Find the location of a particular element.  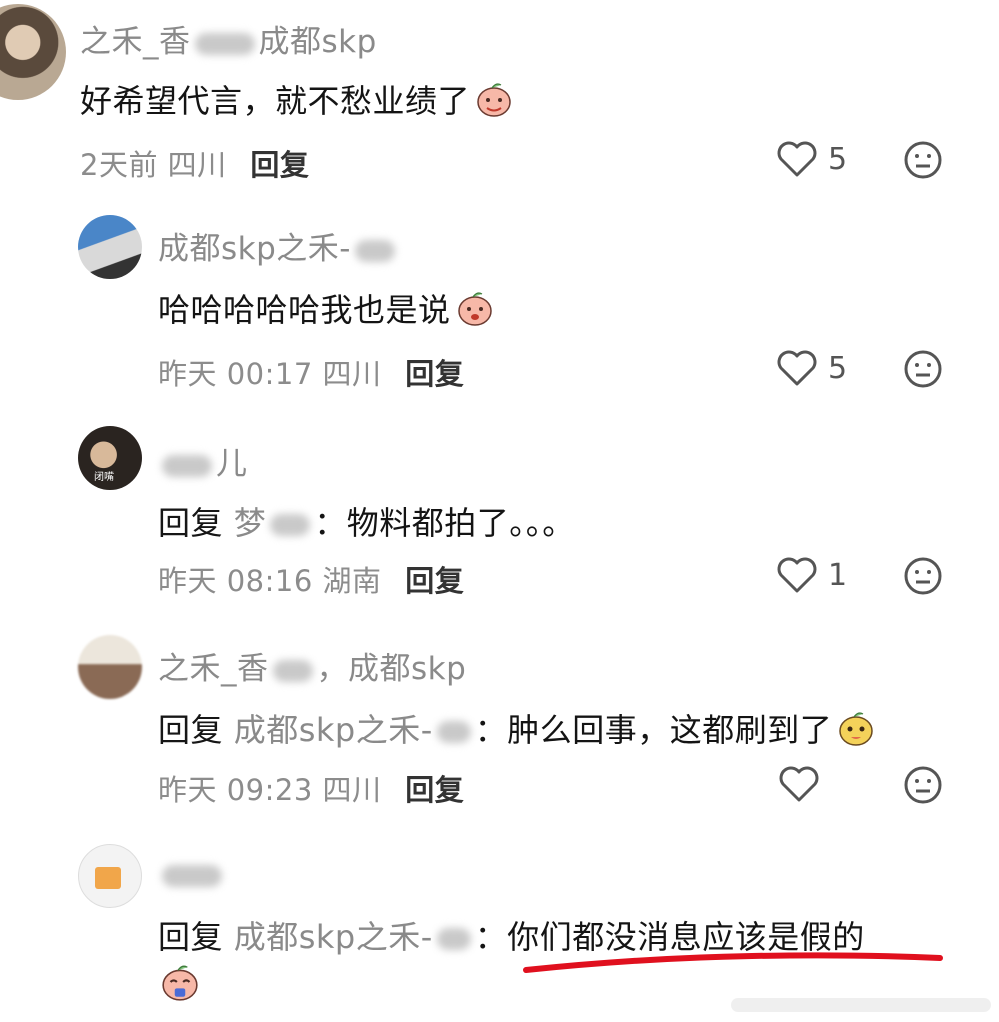

like-button is located at coordinates (804, 784).